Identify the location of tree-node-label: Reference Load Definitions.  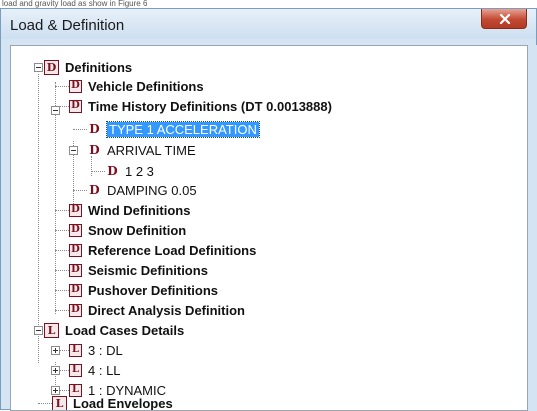
(172, 250).